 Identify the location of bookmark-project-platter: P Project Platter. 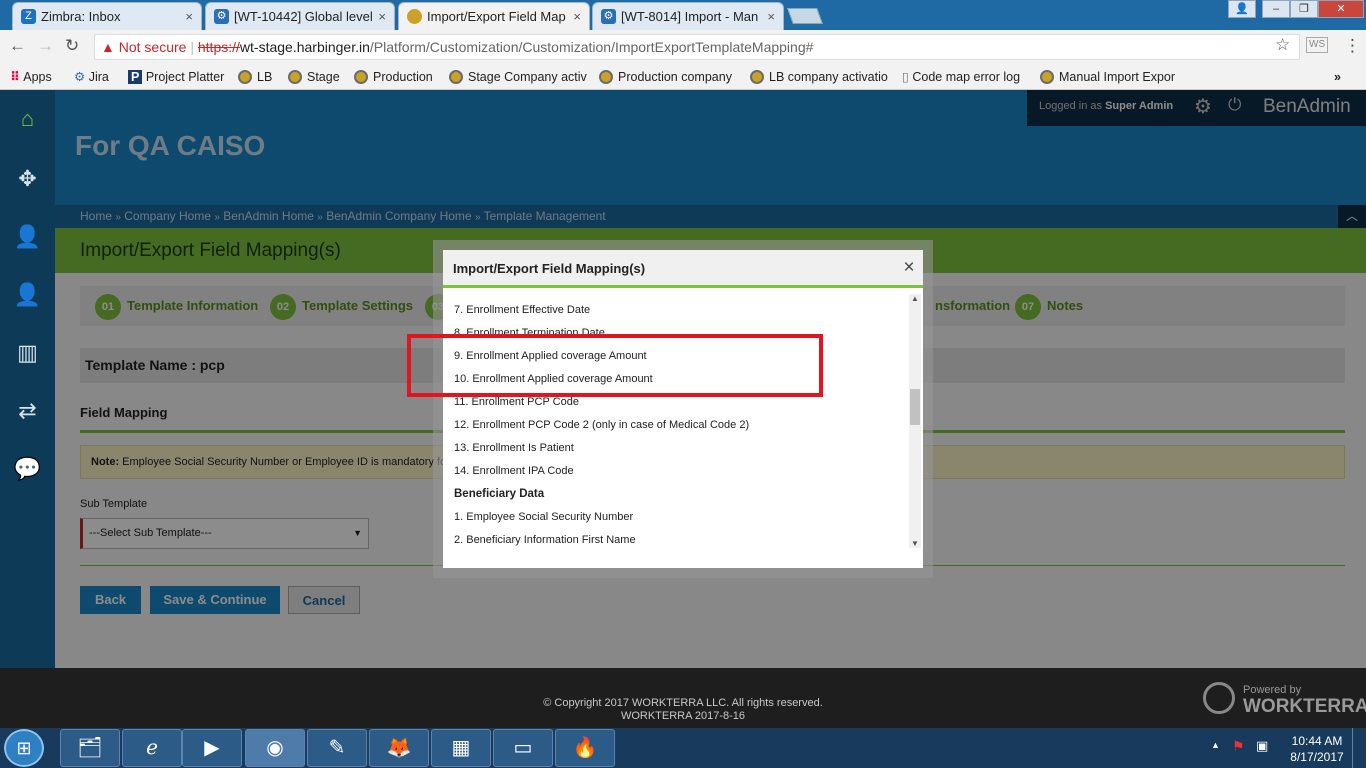
(176, 77).